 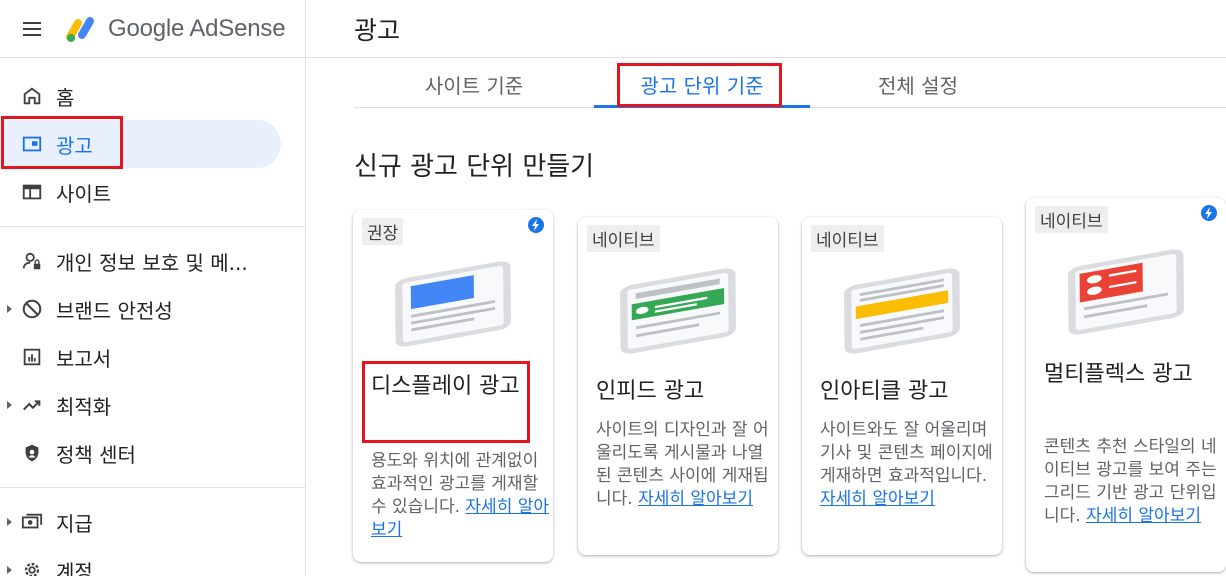 What do you see at coordinates (152, 405) in the screenshot?
I see `sidebar-item-optimization: 최적화` at bounding box center [152, 405].